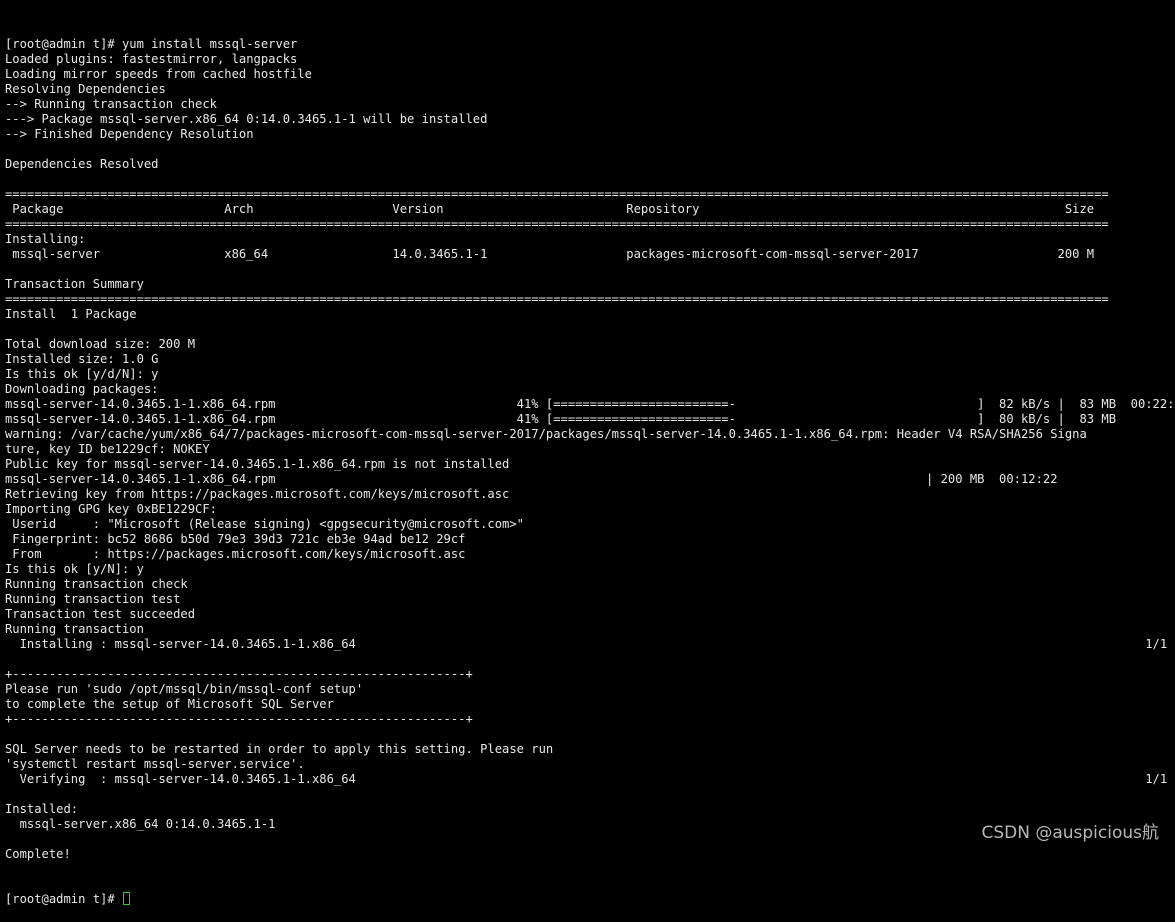 This screenshot has width=1175, height=922. Describe the element at coordinates (82, 359) in the screenshot. I see `terminal-line: Installed size: 1.0 G` at that location.